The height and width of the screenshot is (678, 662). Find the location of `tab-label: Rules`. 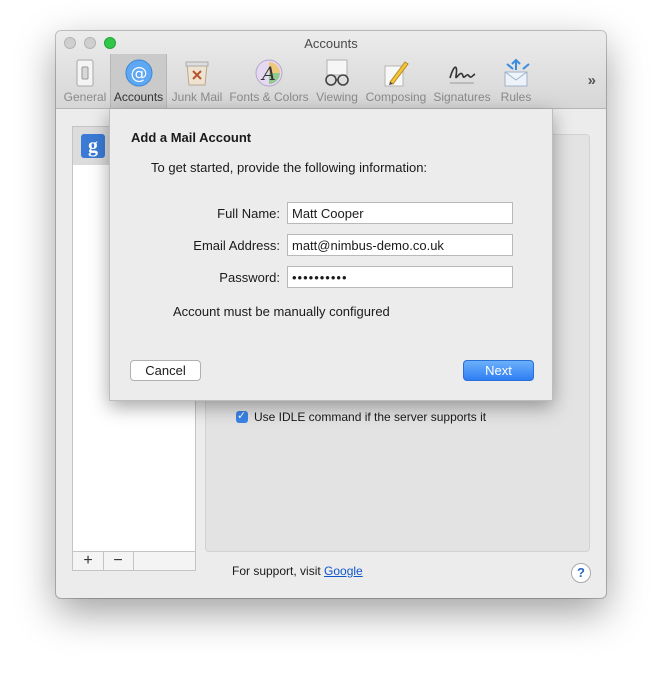

tab-label: Rules is located at coordinates (516, 97).